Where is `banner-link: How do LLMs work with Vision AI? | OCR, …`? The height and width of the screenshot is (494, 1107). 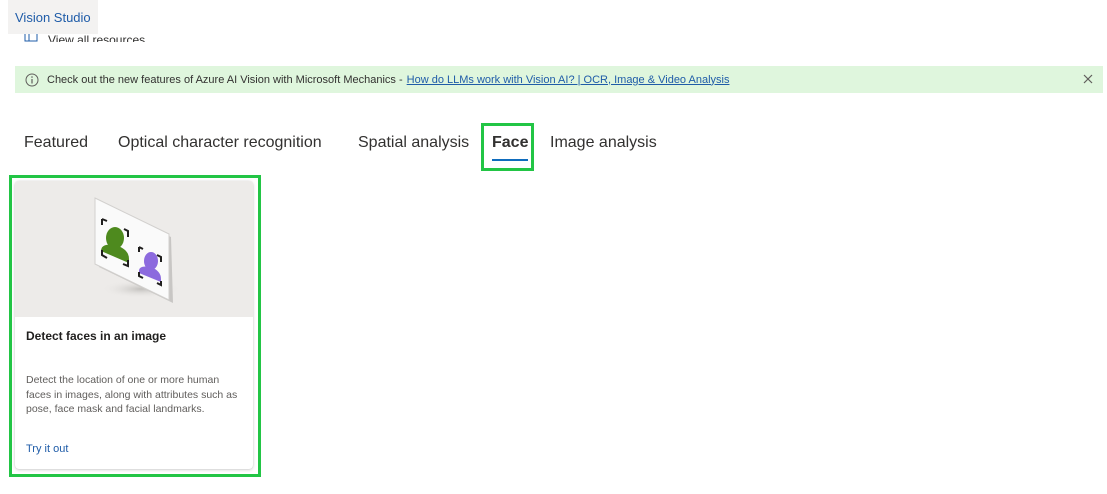 banner-link: How do LLMs work with Vision AI? | OCR, … is located at coordinates (568, 80).